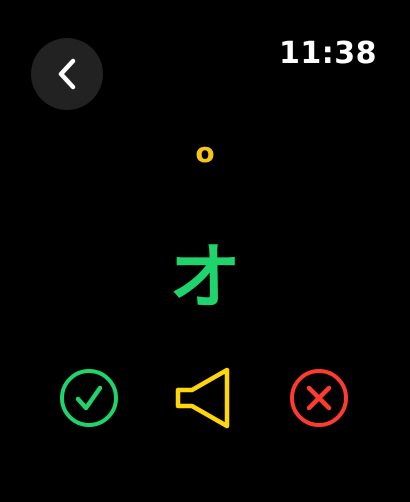 The height and width of the screenshot is (502, 410). I want to click on clock: 11:38, so click(328, 53).